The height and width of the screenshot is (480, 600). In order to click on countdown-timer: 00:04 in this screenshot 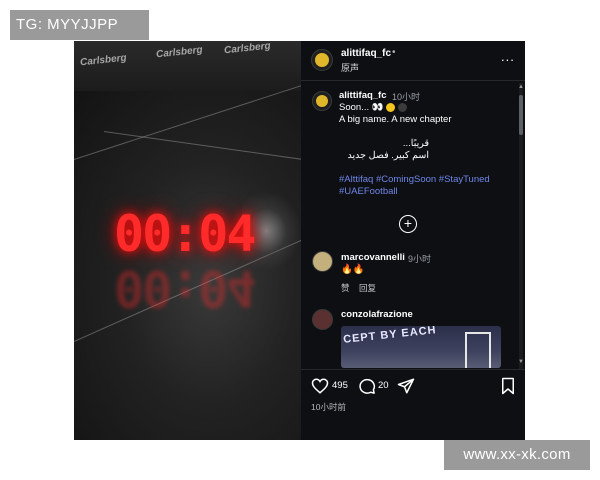, I will do `click(185, 234)`.